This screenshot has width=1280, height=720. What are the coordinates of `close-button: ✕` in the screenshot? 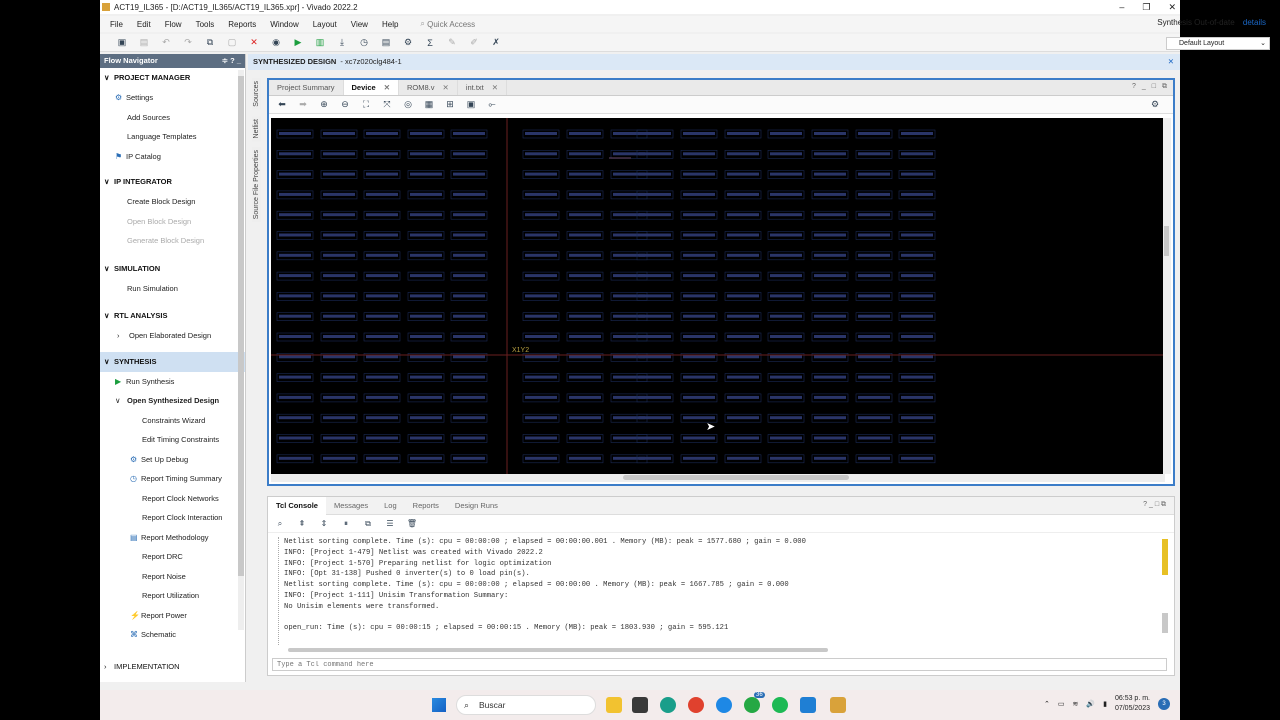 It's located at (1172, 7).